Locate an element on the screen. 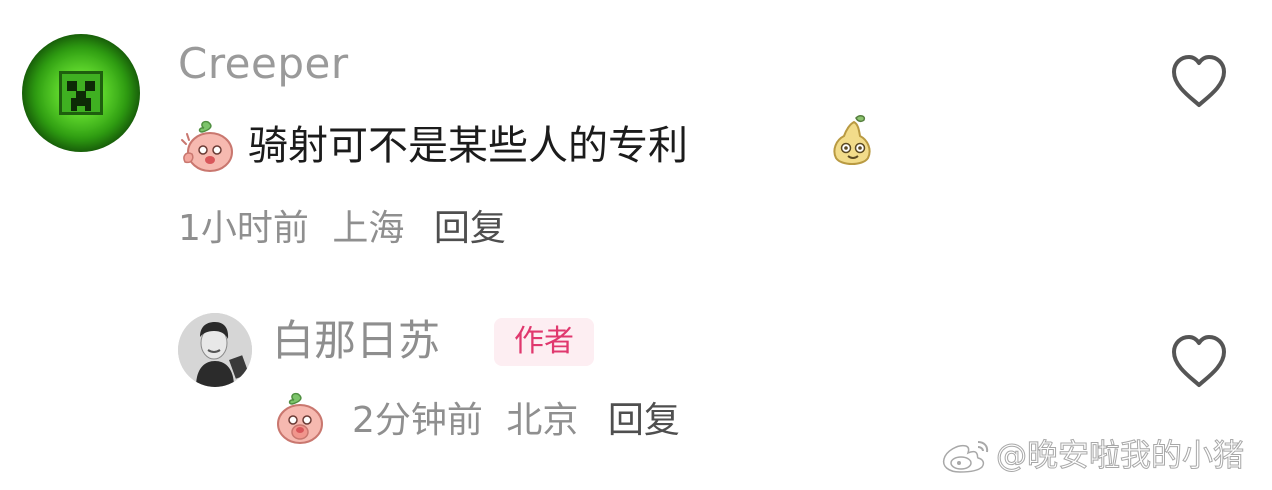 This screenshot has height=490, width=1272. reply-time: 2分钟前 is located at coordinates (417, 420).